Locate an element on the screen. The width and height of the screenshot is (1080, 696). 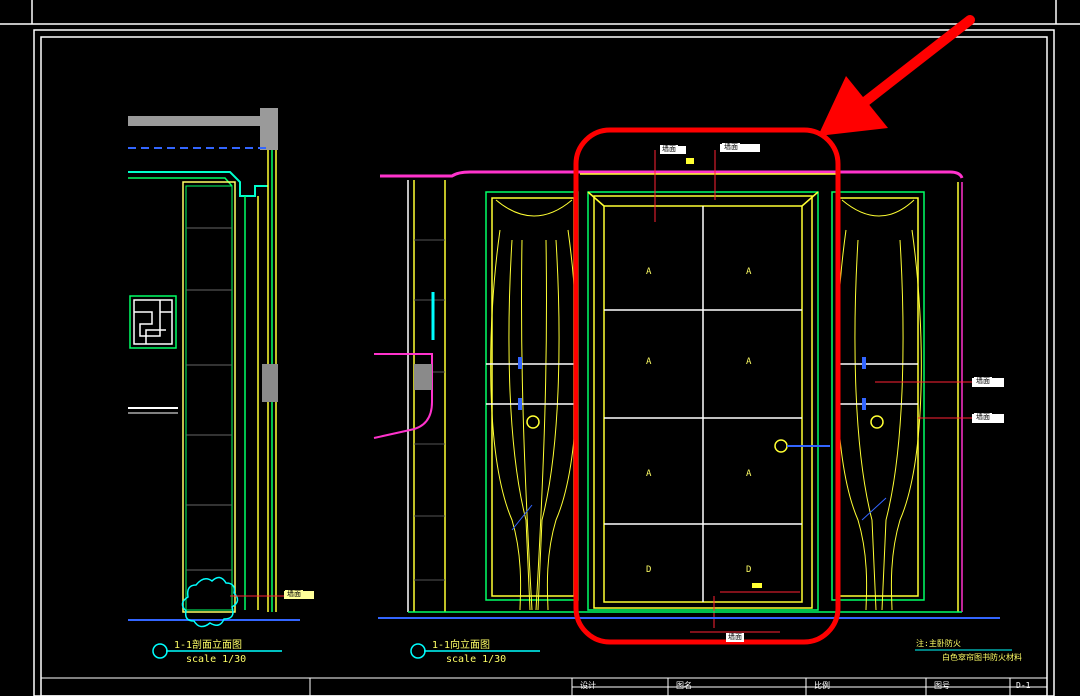
left-curtain is located at coordinates (534, 405).